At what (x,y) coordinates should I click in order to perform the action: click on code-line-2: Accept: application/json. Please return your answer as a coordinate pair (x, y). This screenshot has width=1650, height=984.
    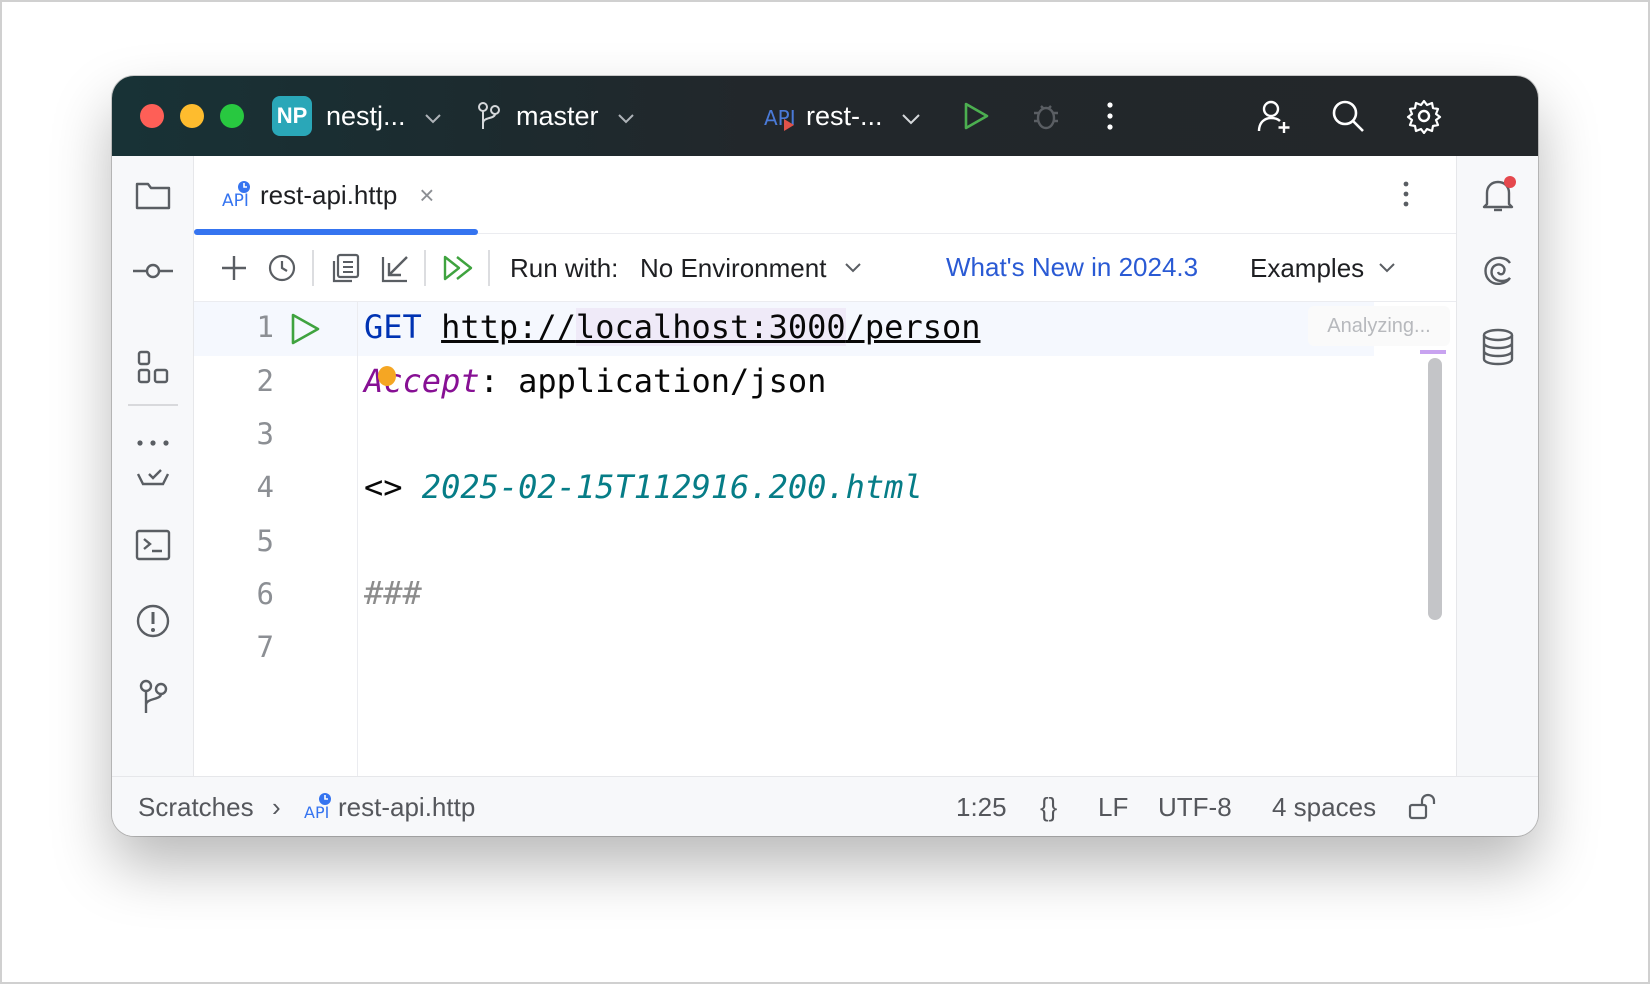
    Looking at the image, I should click on (595, 381).